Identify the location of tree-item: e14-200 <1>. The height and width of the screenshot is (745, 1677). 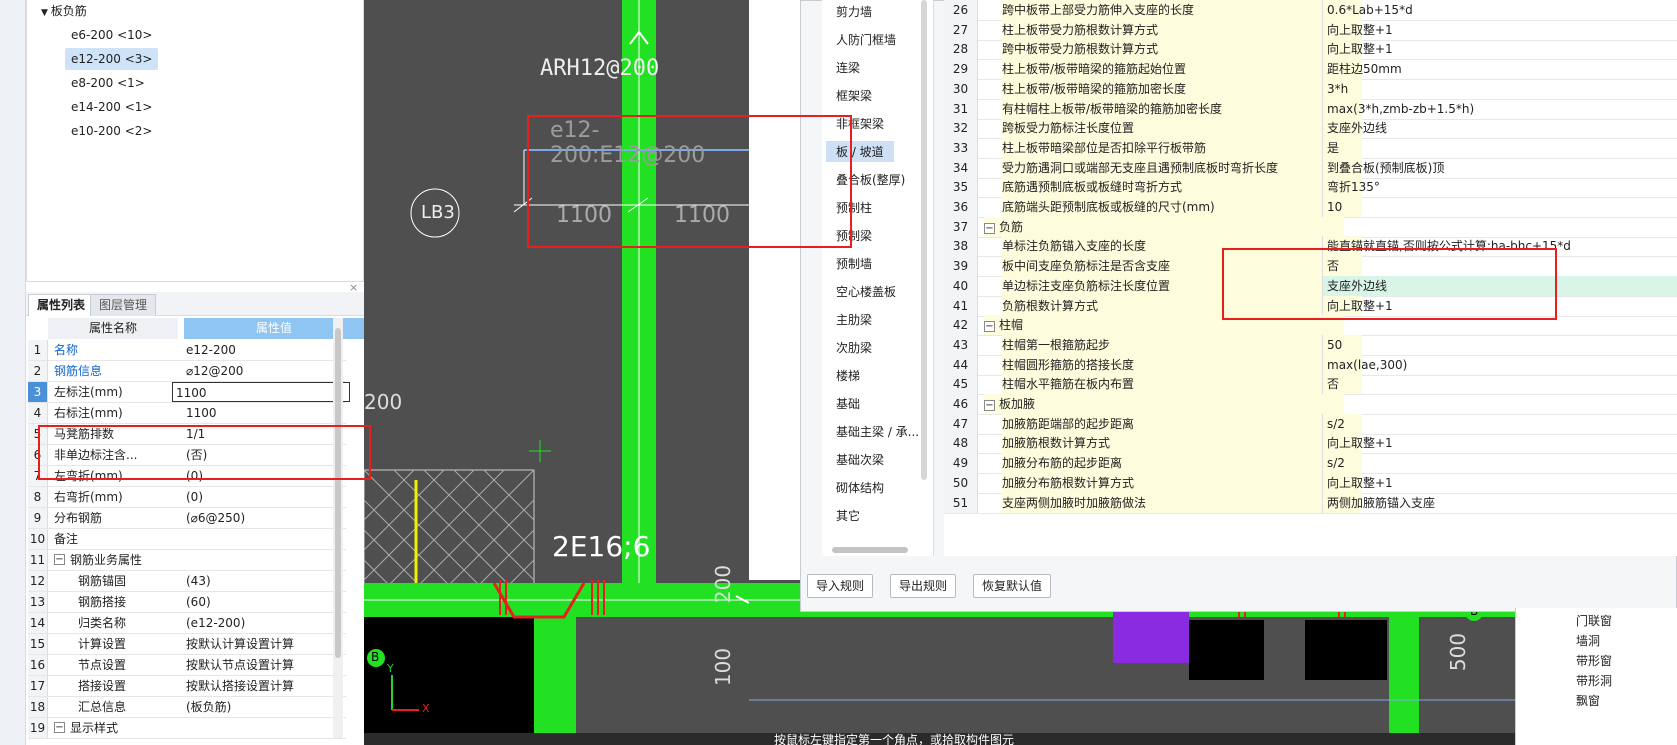
(111, 107).